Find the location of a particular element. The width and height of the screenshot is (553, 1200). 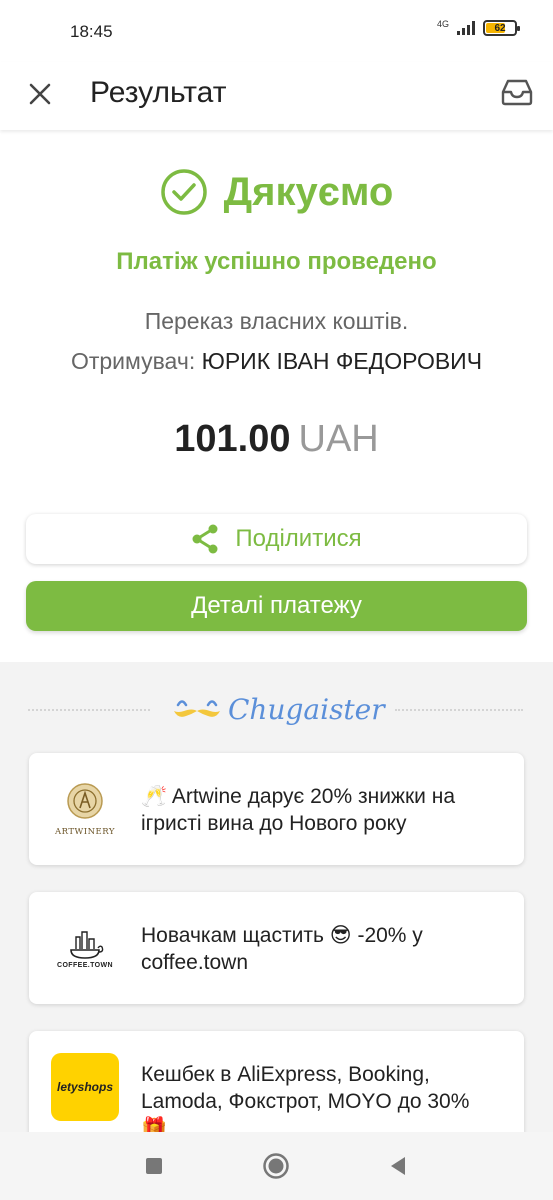

battery-level: 62 is located at coordinates (500, 28).